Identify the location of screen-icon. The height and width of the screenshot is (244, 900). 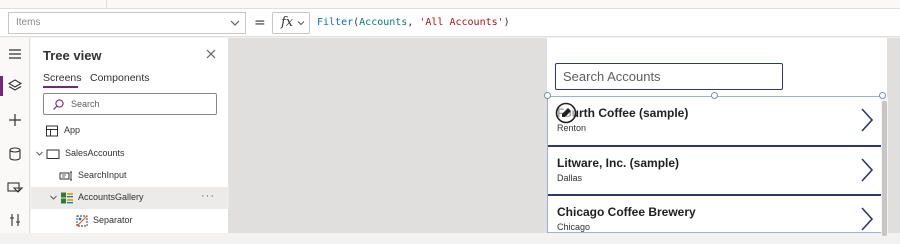
(53, 154).